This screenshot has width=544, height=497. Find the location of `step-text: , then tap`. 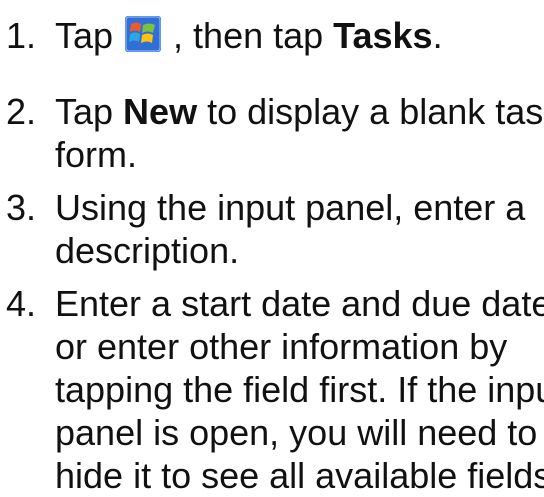

step-text: , then tap is located at coordinates (248, 35).